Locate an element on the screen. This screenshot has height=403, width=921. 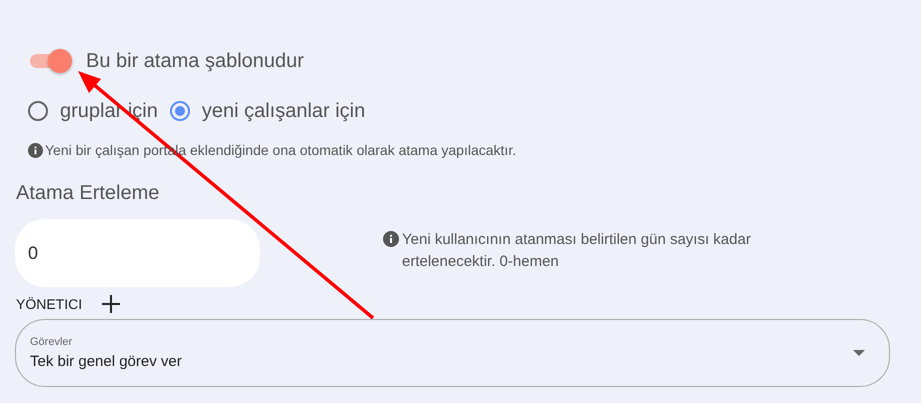
dropdown-caret-icon is located at coordinates (859, 353).